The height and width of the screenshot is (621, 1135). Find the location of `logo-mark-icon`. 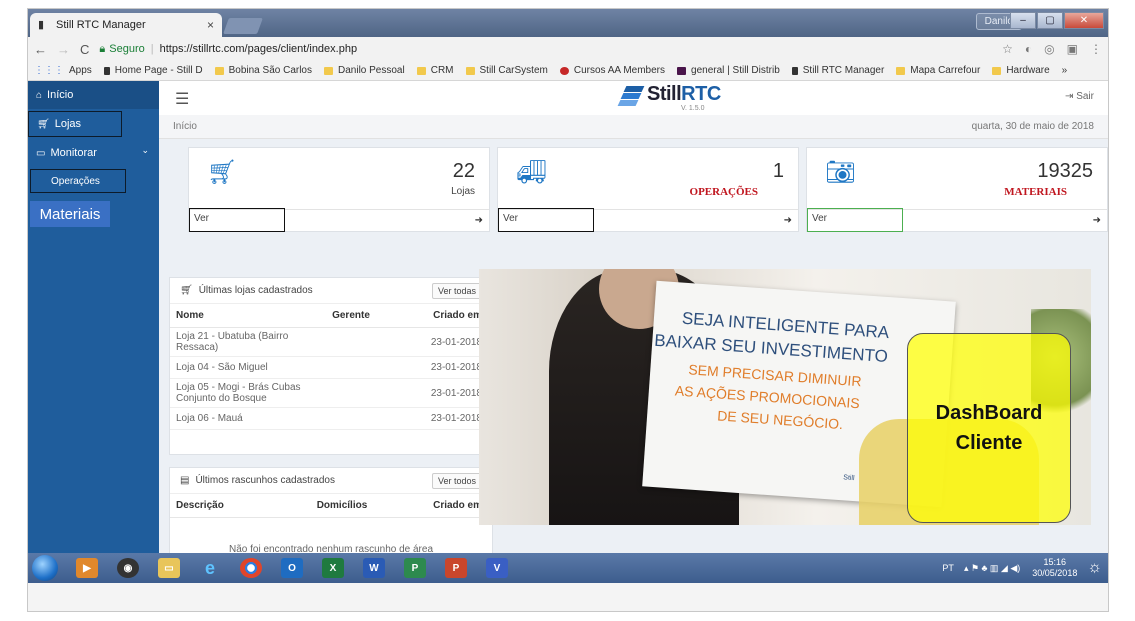

logo-mark-icon is located at coordinates (631, 95).